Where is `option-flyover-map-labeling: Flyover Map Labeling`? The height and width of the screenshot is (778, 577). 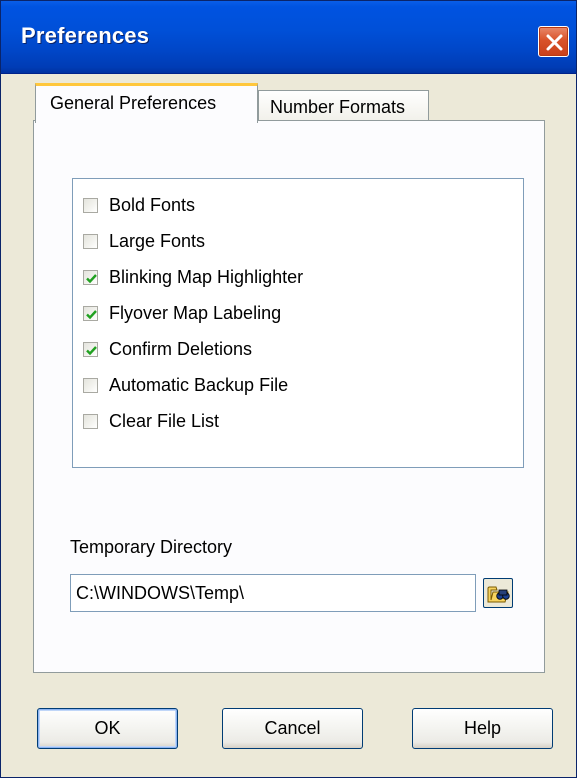 option-flyover-map-labeling: Flyover Map Labeling is located at coordinates (298, 313).